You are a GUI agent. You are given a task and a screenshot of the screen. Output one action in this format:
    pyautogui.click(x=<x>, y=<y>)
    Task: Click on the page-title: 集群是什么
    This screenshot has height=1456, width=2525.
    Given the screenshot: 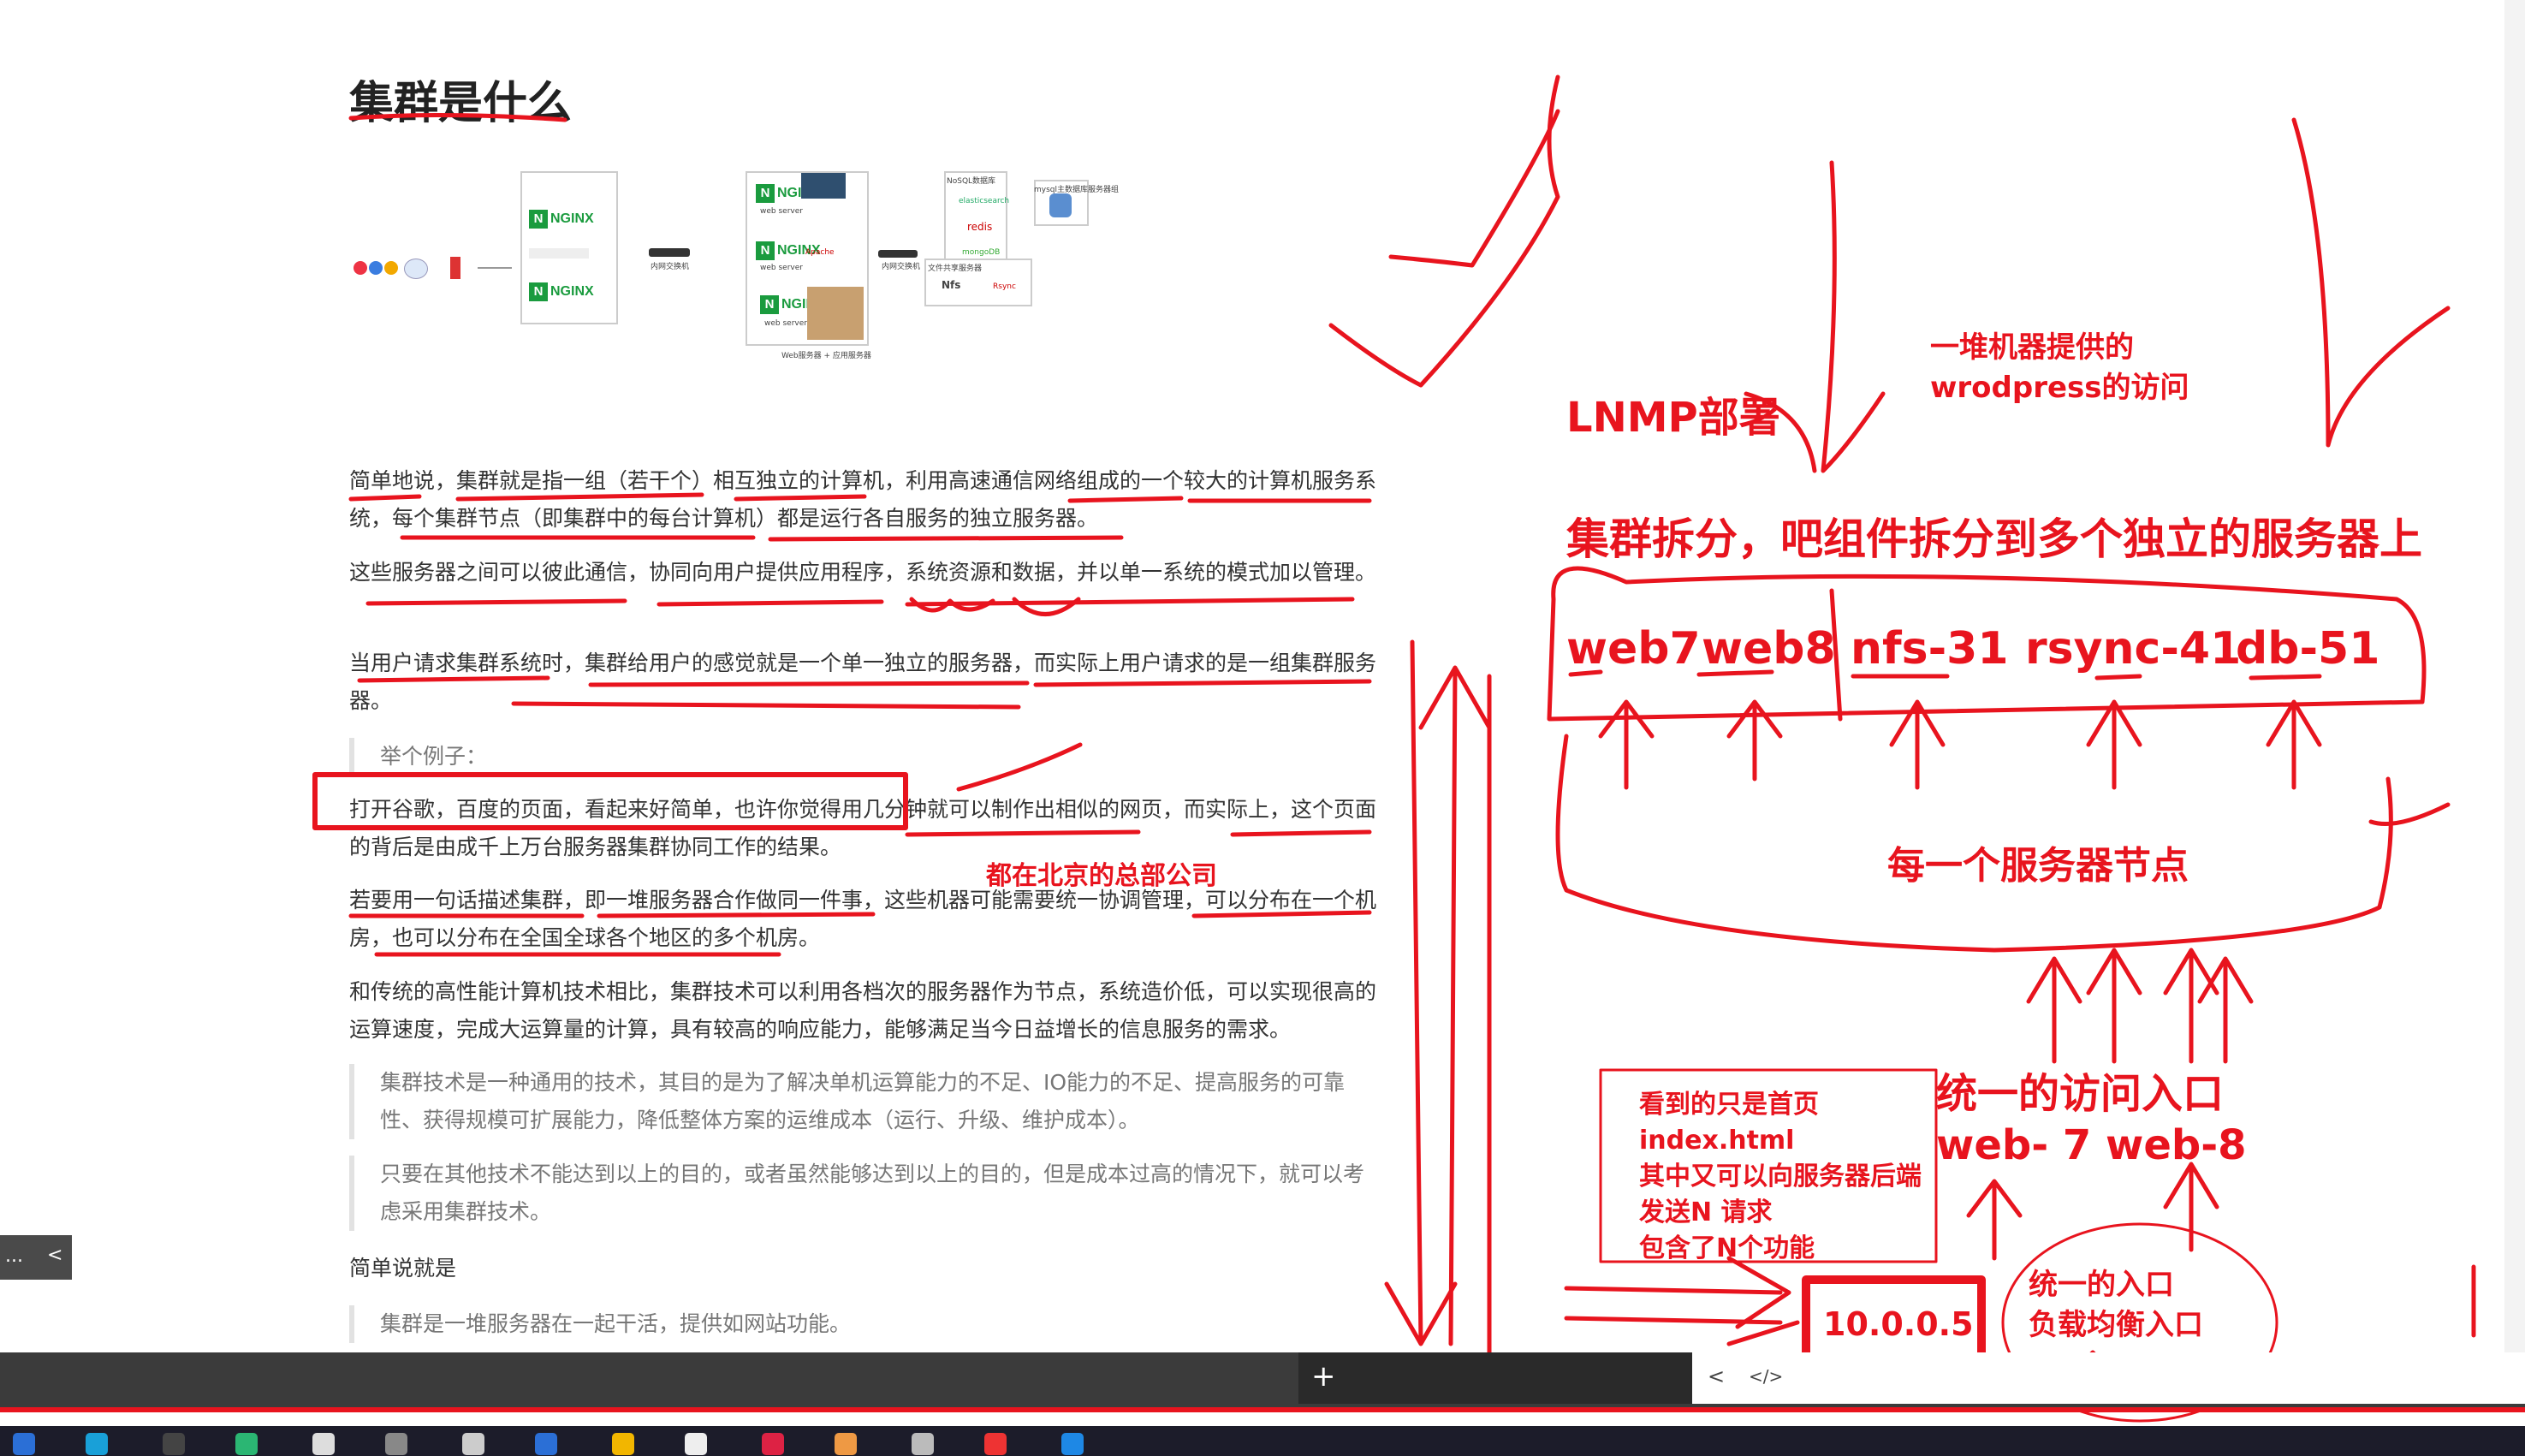 What is the action you would take?
    pyautogui.click(x=461, y=103)
    